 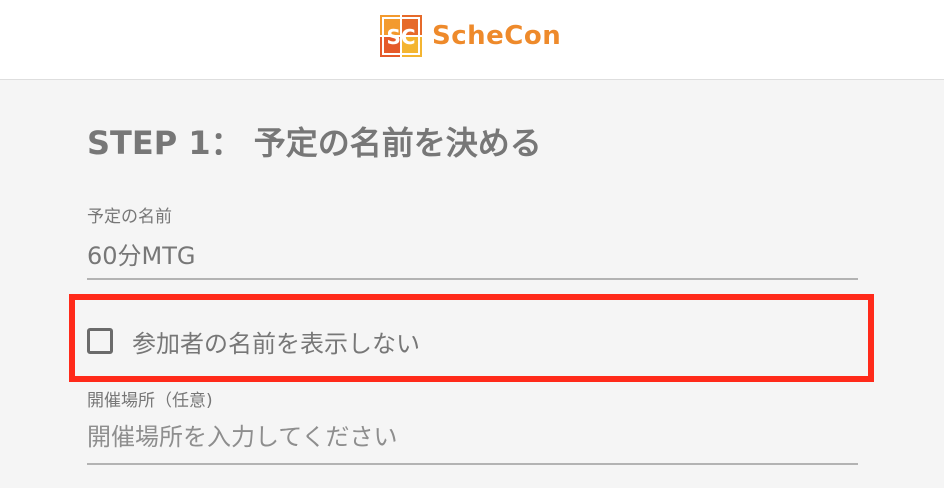 What do you see at coordinates (472, 437) in the screenshot?
I see `location-input` at bounding box center [472, 437].